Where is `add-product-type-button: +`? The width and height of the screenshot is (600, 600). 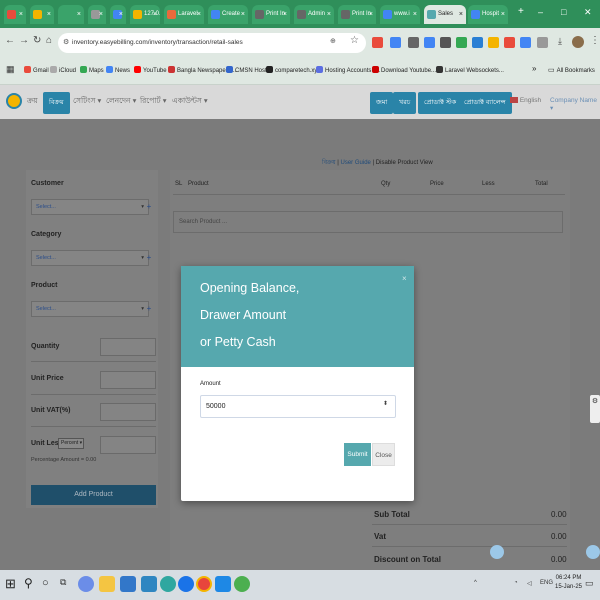
add-product-type-button: + is located at coordinates (149, 309).